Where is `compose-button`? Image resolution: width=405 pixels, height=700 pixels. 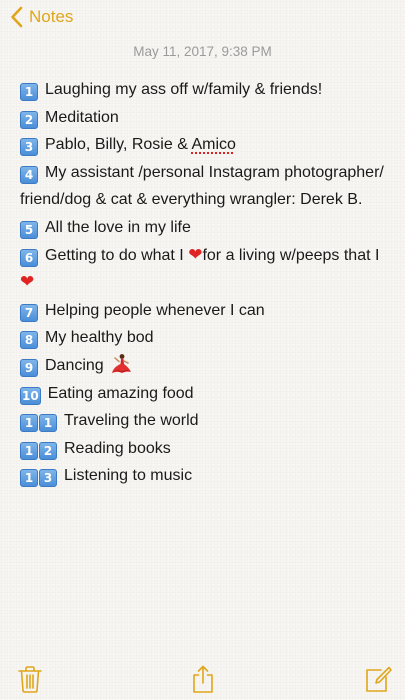
compose-button is located at coordinates (378, 679).